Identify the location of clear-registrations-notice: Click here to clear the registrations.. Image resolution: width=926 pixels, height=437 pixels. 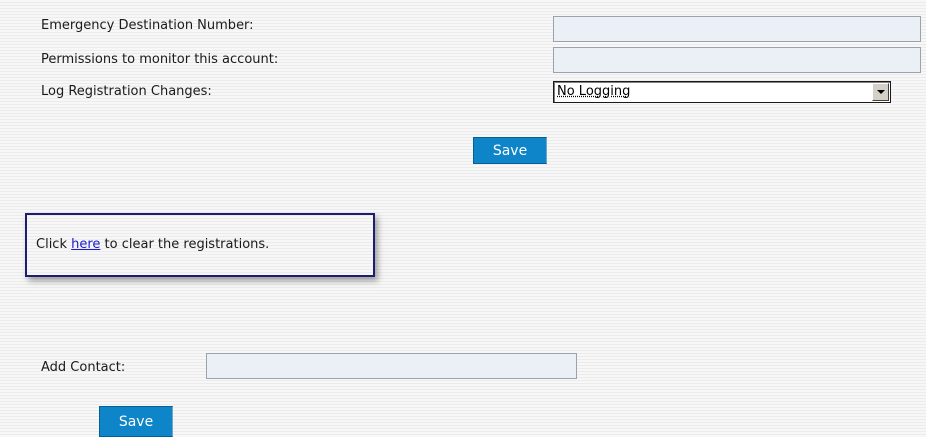
(200, 245).